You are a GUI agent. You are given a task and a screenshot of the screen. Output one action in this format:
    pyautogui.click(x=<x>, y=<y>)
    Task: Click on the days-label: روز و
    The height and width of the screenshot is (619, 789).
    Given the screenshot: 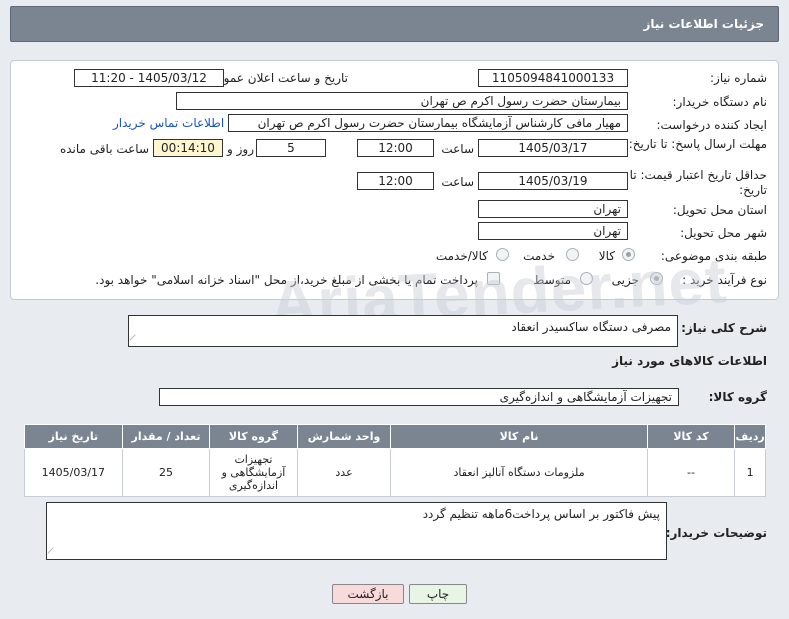 What is the action you would take?
    pyautogui.click(x=240, y=149)
    